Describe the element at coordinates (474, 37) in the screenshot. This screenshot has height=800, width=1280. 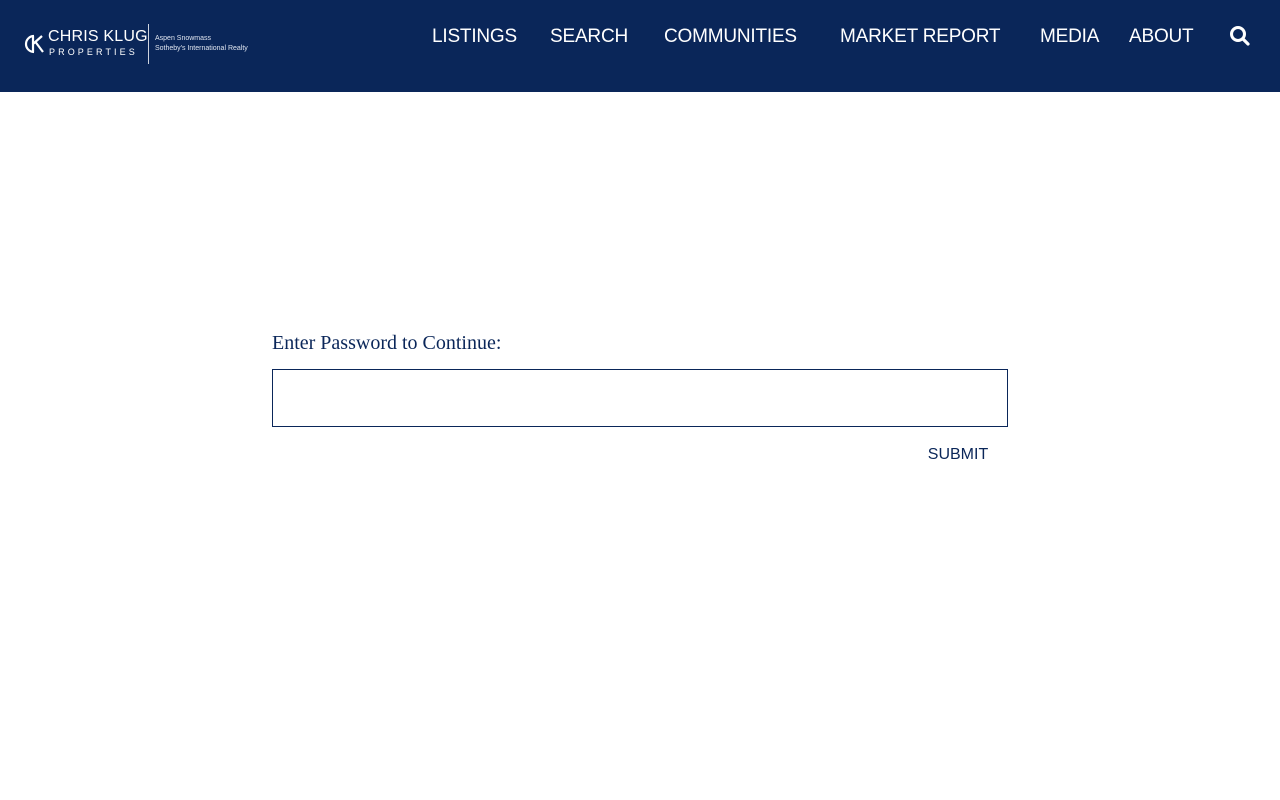
I see `nav-item-listings: LISTINGS` at that location.